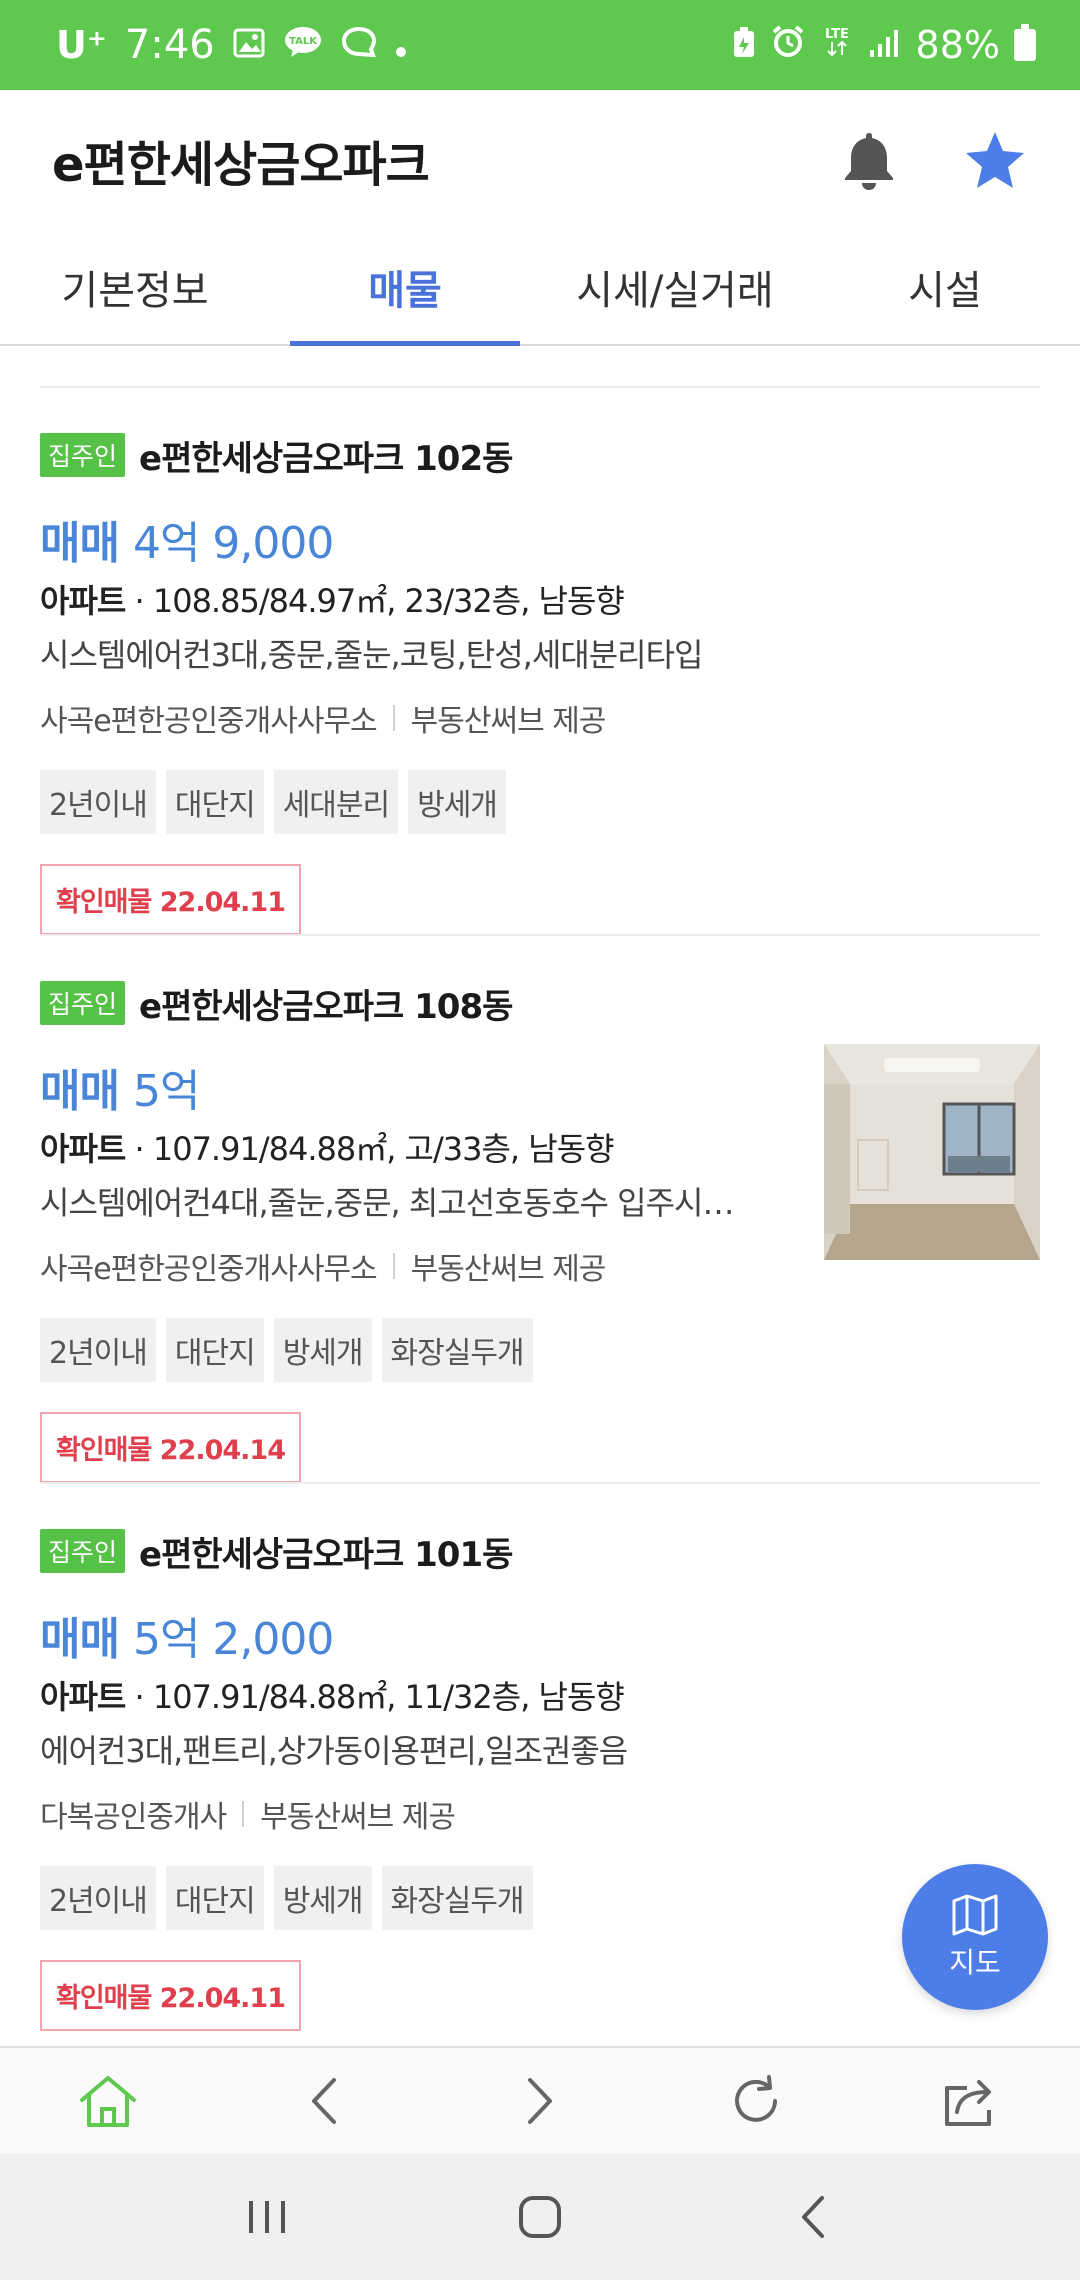  What do you see at coordinates (788, 45) in the screenshot?
I see `alarm-icon` at bounding box center [788, 45].